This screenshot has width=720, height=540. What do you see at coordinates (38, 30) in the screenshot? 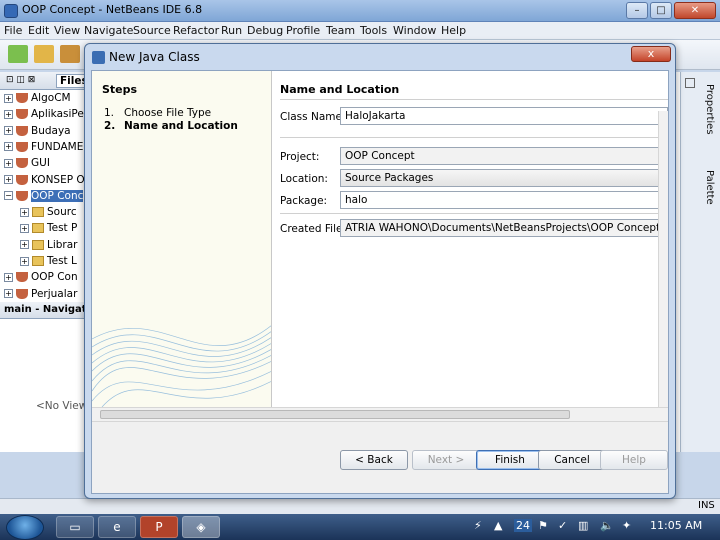
I see `menu-edit: Edit` at bounding box center [38, 30].